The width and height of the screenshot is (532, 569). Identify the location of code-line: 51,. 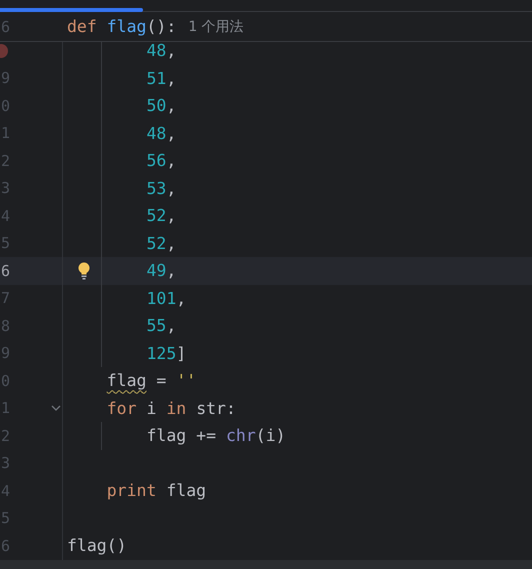
(161, 78).